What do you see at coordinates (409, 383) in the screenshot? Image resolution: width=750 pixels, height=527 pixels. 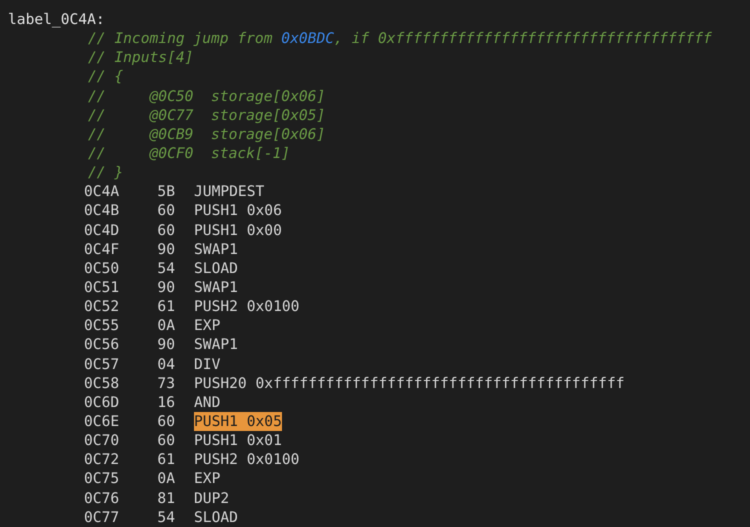 I see `instruction-text: PUSH20 0xffffffffffffffffffffffffffffffffffffffff` at bounding box center [409, 383].